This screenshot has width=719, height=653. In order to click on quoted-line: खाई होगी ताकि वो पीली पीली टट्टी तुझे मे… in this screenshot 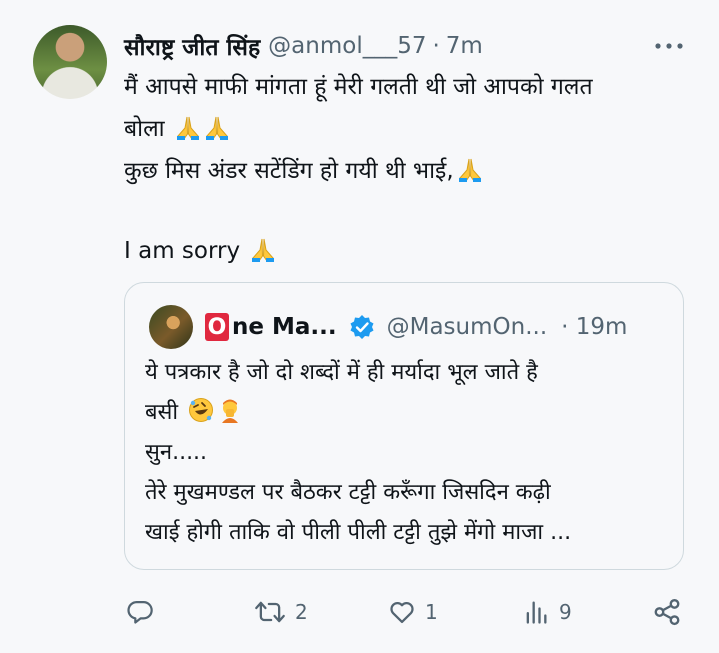, I will do `click(358, 532)`.